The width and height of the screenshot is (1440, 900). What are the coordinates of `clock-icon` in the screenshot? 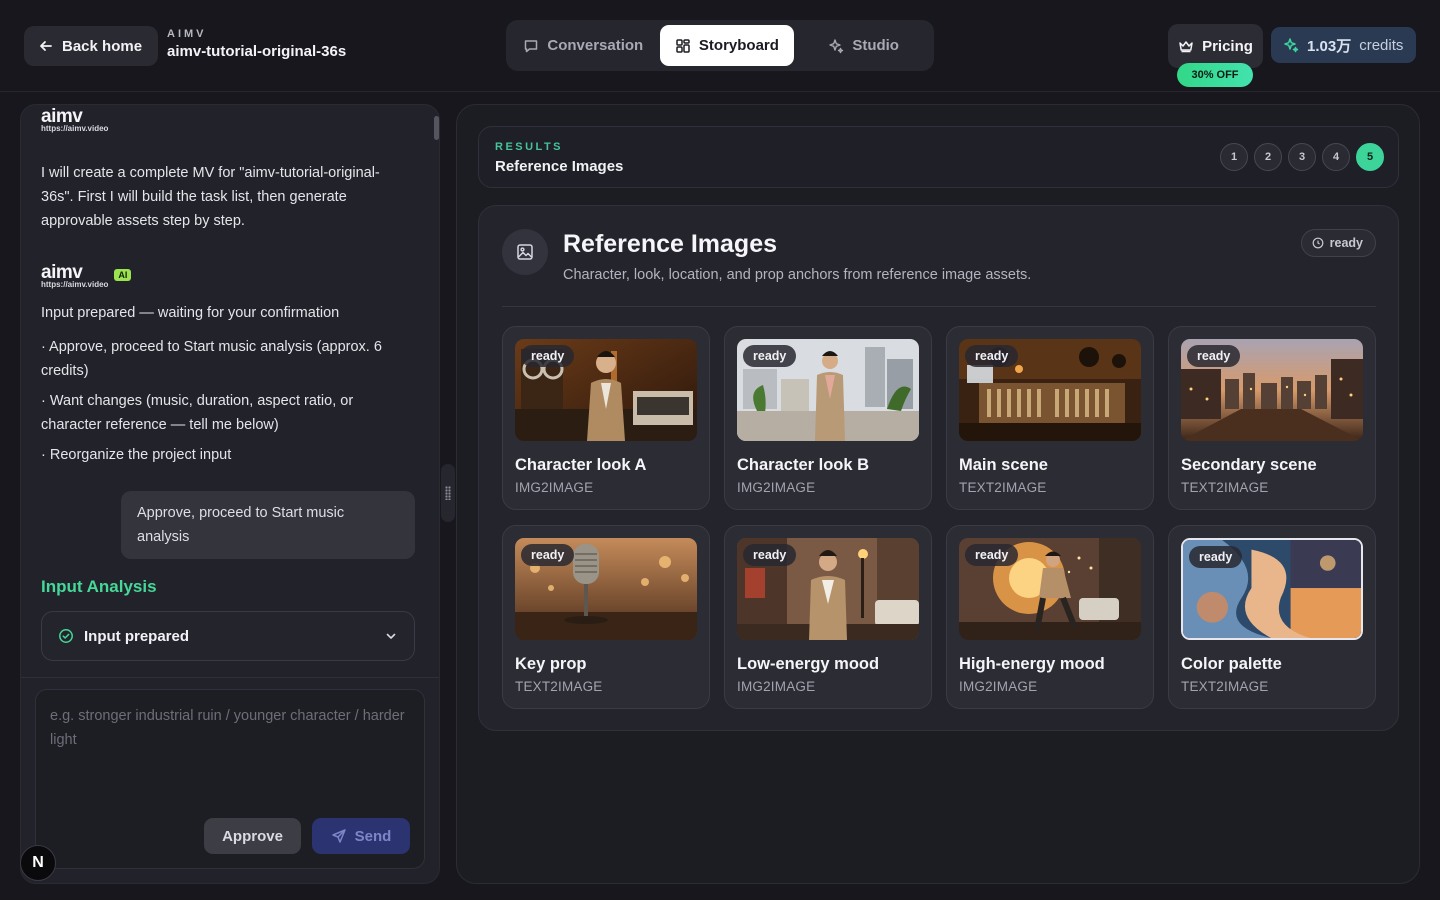 It's located at (1318, 243).